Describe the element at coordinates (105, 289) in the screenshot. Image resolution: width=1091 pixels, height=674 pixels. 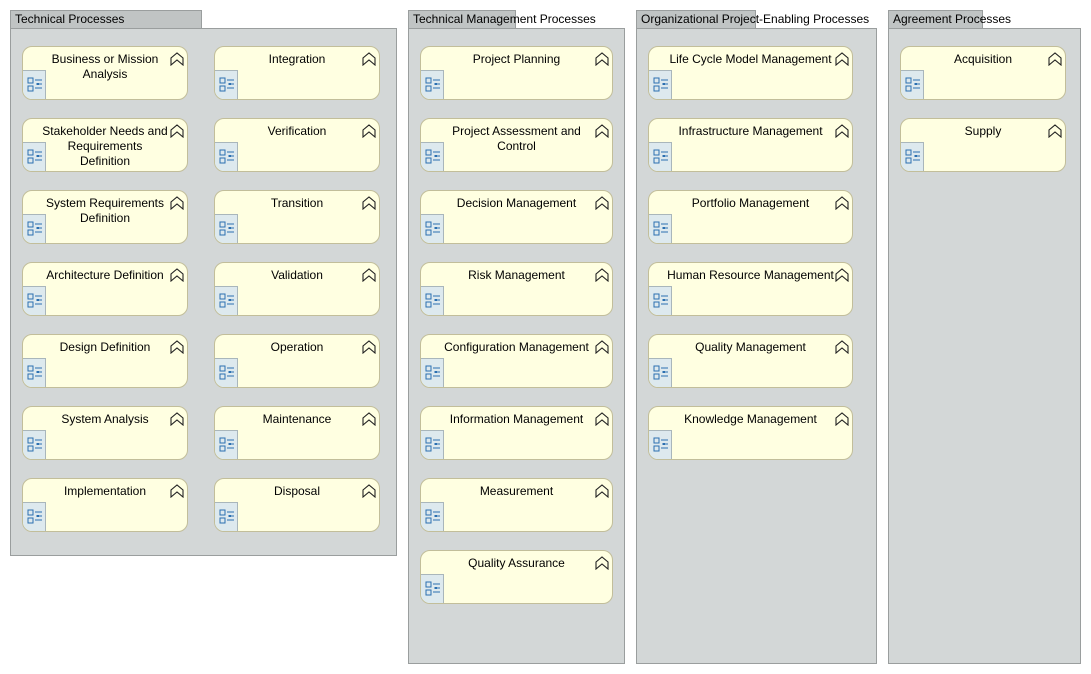
I see `process-architecture-definition: Architecture Definition` at that location.